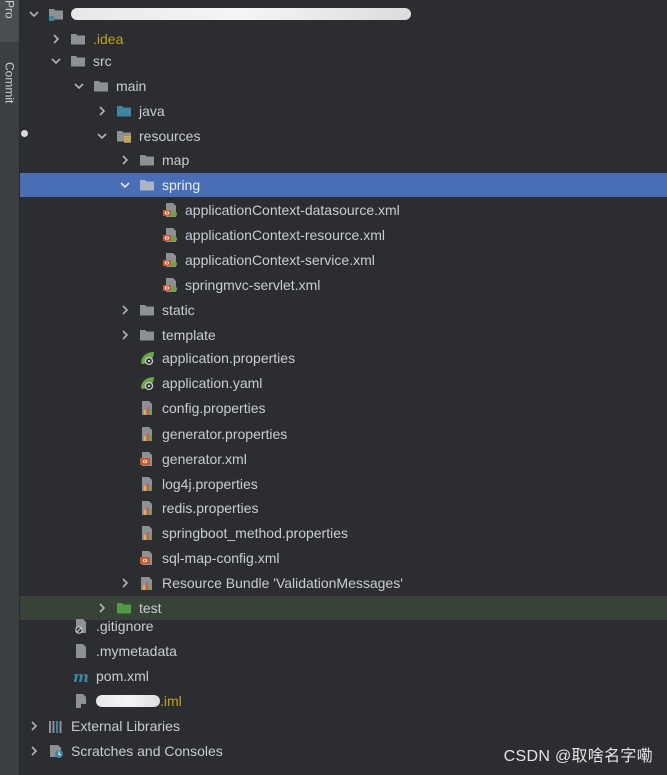 The width and height of the screenshot is (667, 775). Describe the element at coordinates (343, 136) in the screenshot. I see `tree-row-resources: resources` at that location.